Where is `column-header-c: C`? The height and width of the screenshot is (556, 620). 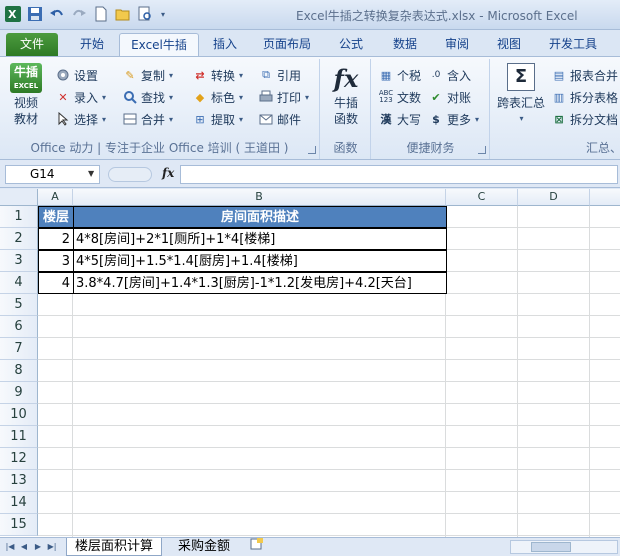
column-header-c: C is located at coordinates (482, 197).